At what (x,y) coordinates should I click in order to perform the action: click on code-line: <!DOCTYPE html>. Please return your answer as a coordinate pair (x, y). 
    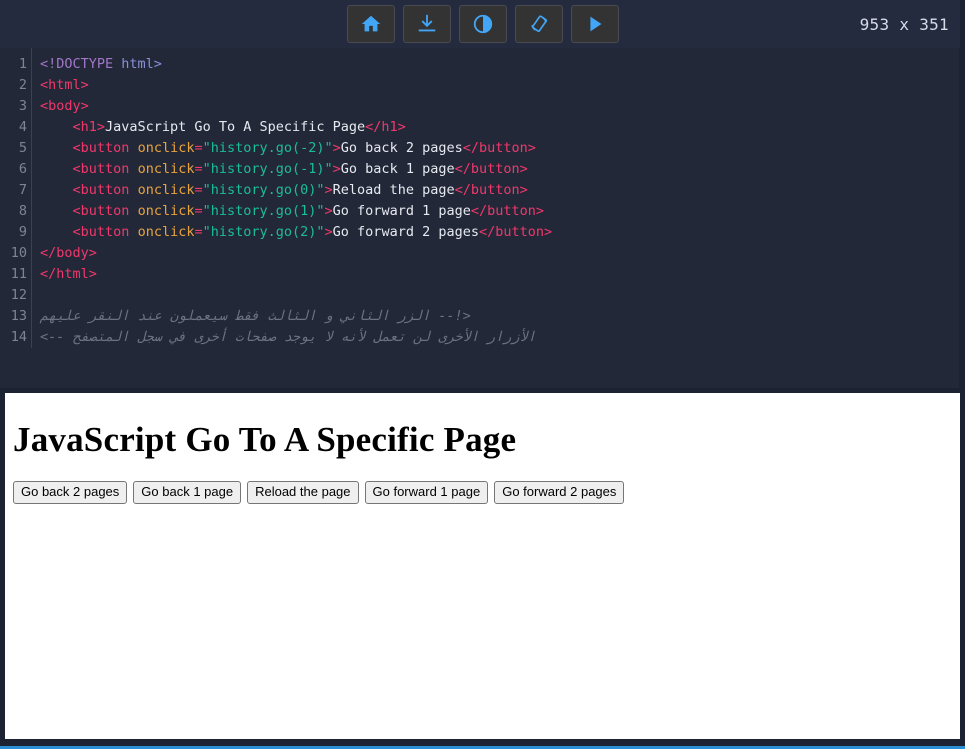
    Looking at the image, I should click on (499, 64).